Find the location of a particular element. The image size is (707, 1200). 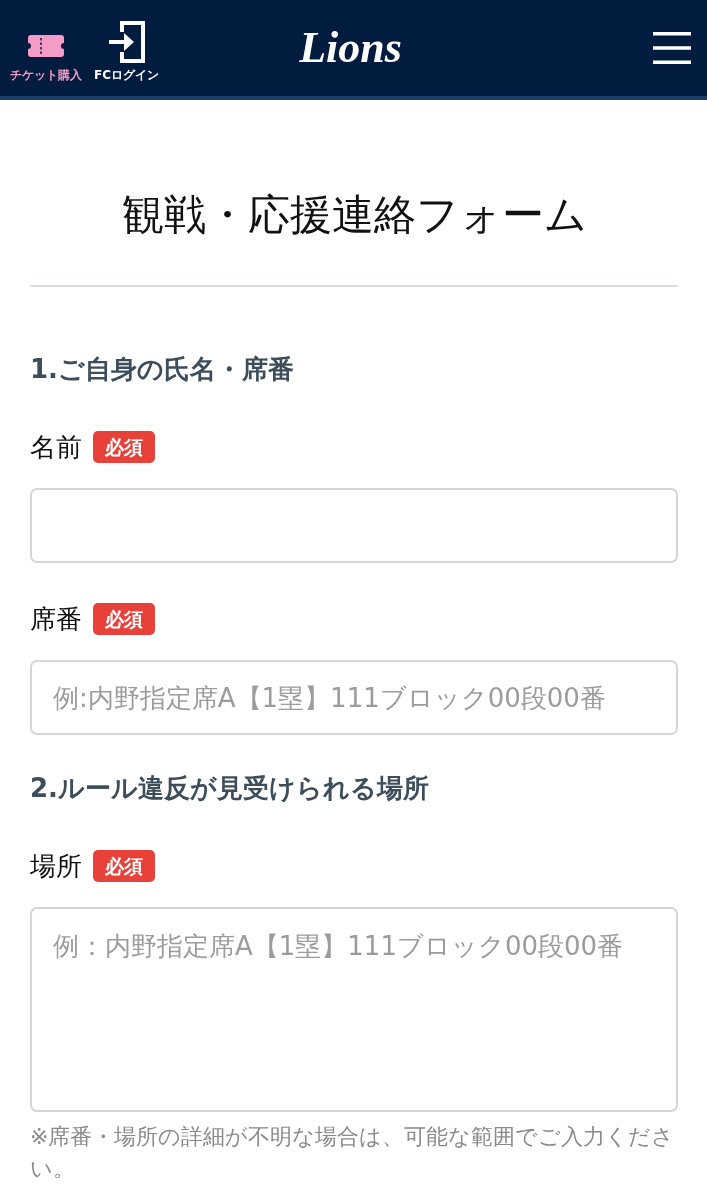

field-label: 名前 is located at coordinates (56, 447).